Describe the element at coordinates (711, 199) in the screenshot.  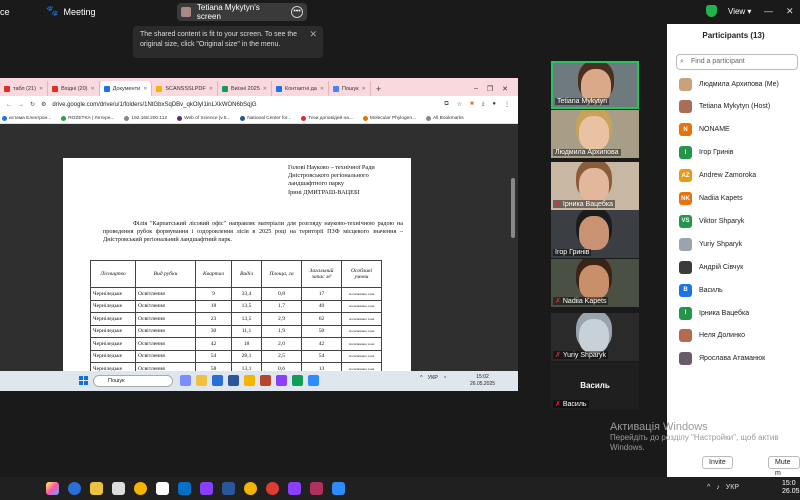
I see `participant-item: NK Nadiia Kapets` at that location.